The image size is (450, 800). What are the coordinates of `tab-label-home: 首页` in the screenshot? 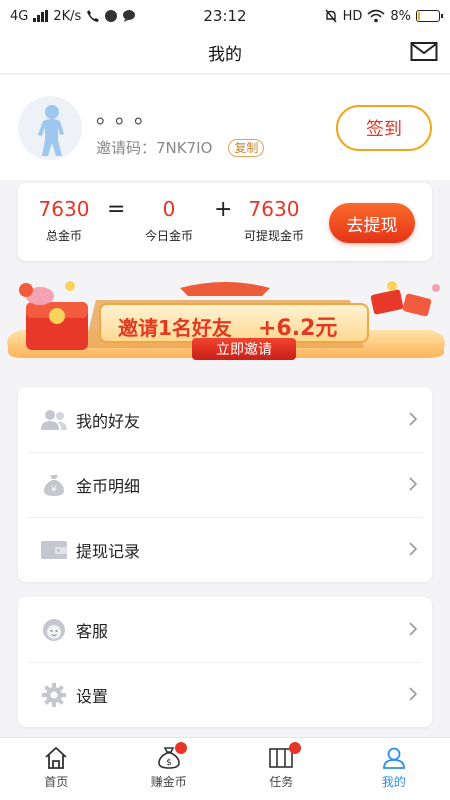 It's located at (56, 782).